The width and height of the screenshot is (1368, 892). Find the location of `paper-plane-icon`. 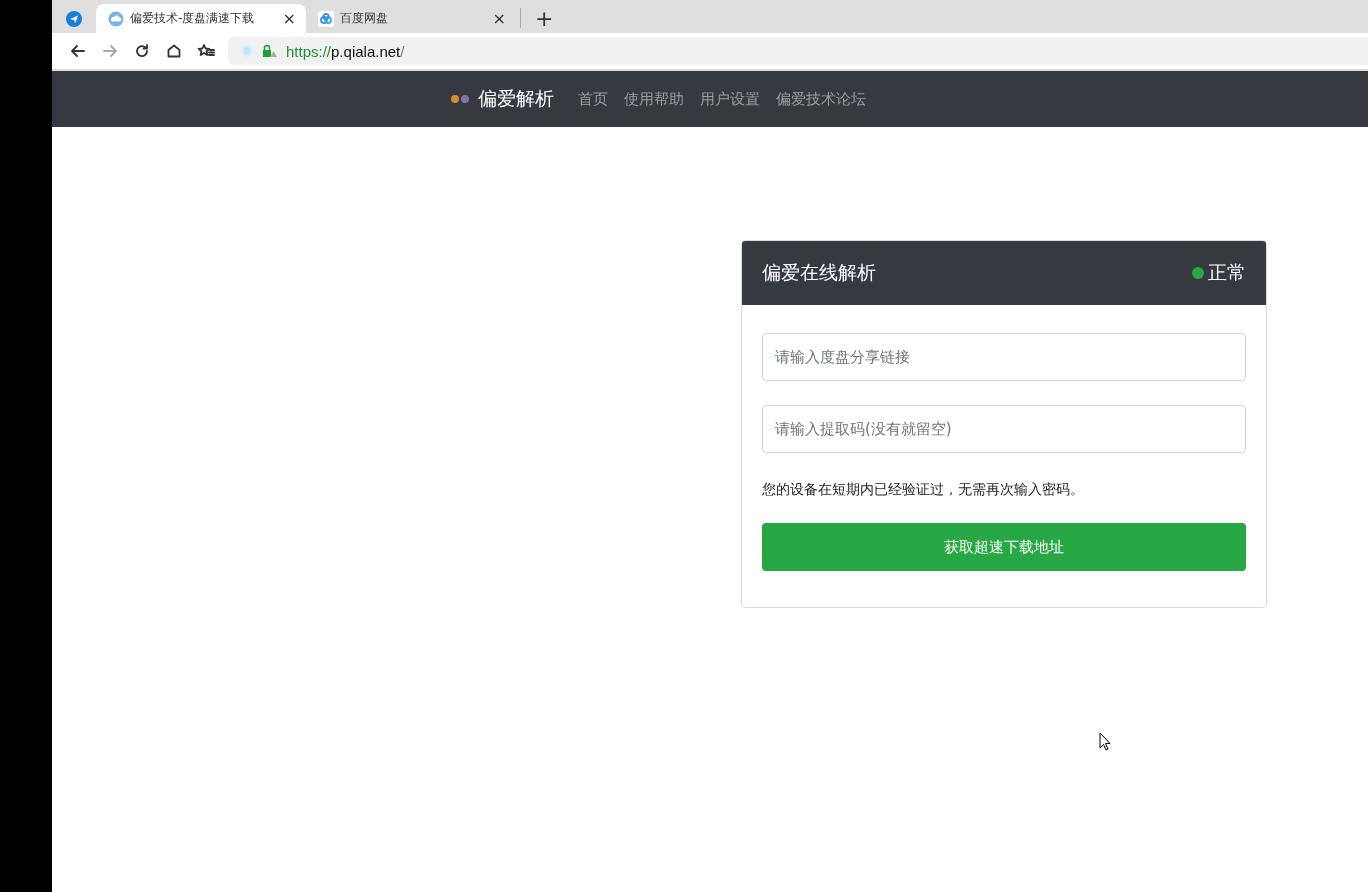

paper-plane-icon is located at coordinates (74, 18).